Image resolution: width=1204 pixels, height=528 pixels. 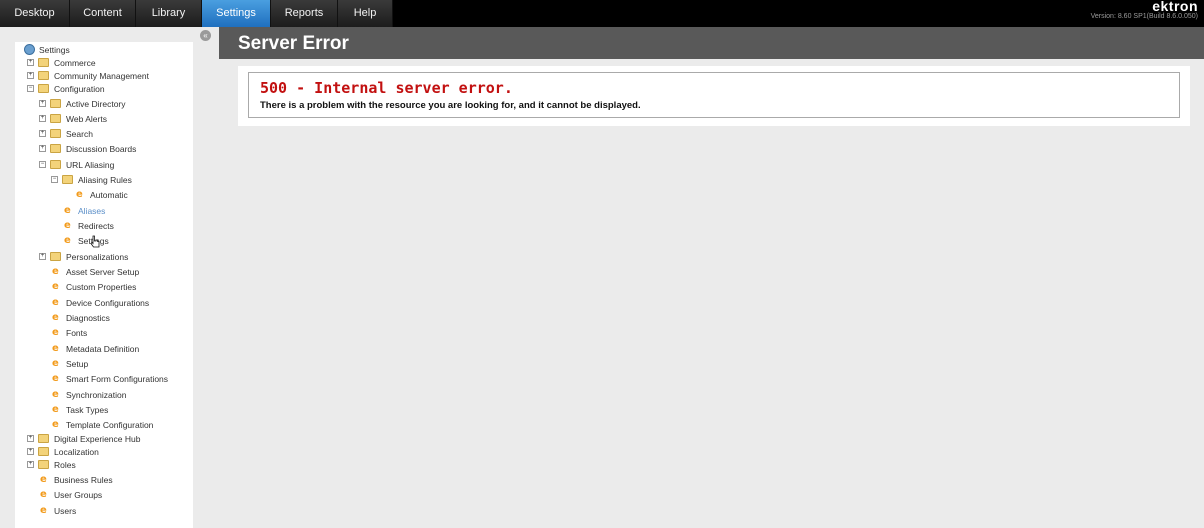 I want to click on tab-help: Help, so click(x=365, y=13).